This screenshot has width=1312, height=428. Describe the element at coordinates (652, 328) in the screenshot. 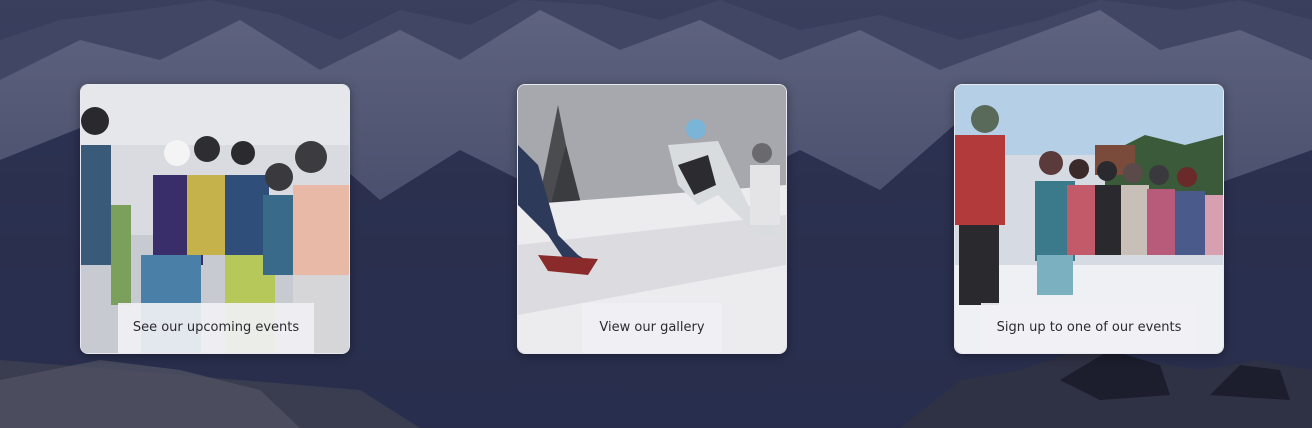

I see `gallery-link: View our gallery` at that location.